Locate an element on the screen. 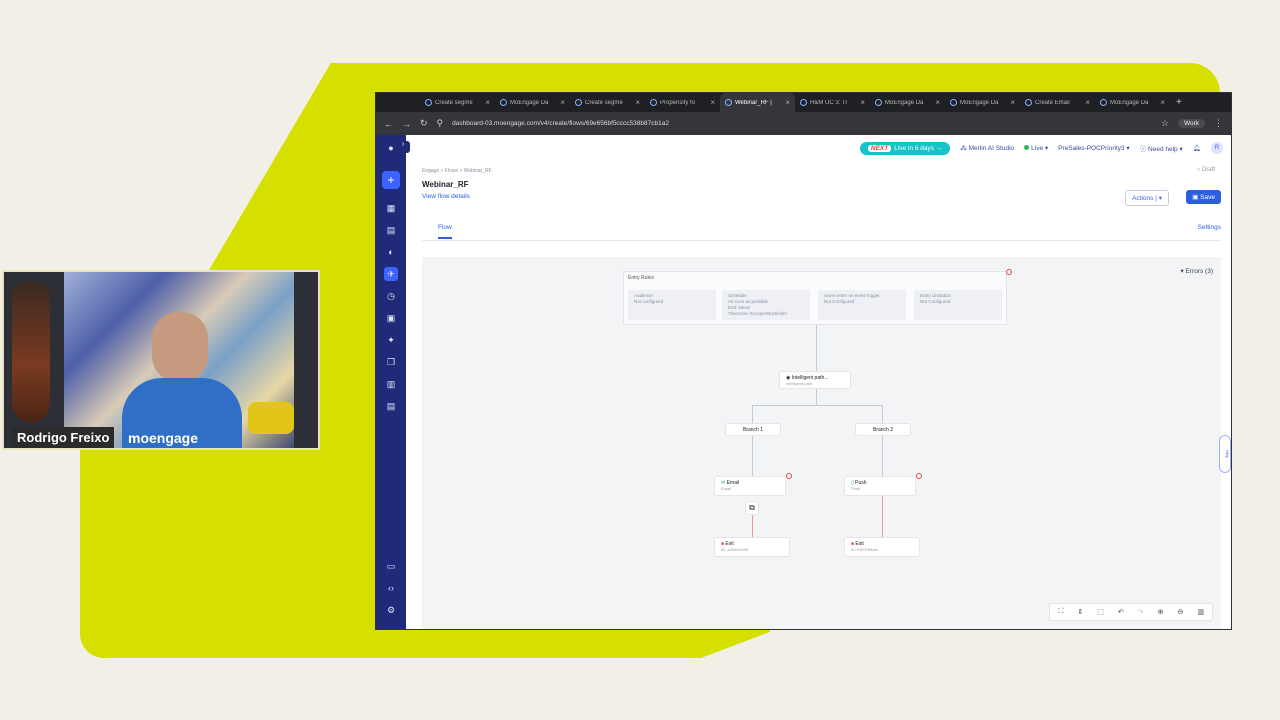 The height and width of the screenshot is (720, 1280). tab-flow: Flow is located at coordinates (445, 231).